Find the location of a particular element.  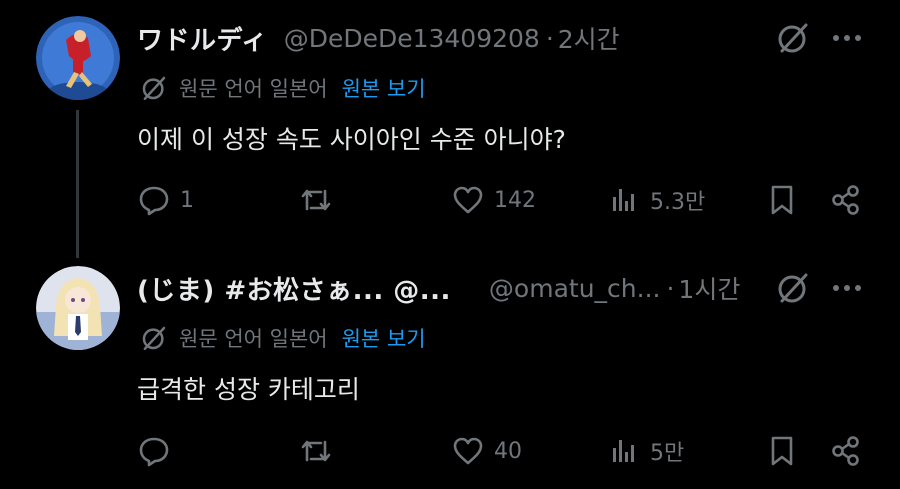

reply-count: 1 is located at coordinates (187, 200).